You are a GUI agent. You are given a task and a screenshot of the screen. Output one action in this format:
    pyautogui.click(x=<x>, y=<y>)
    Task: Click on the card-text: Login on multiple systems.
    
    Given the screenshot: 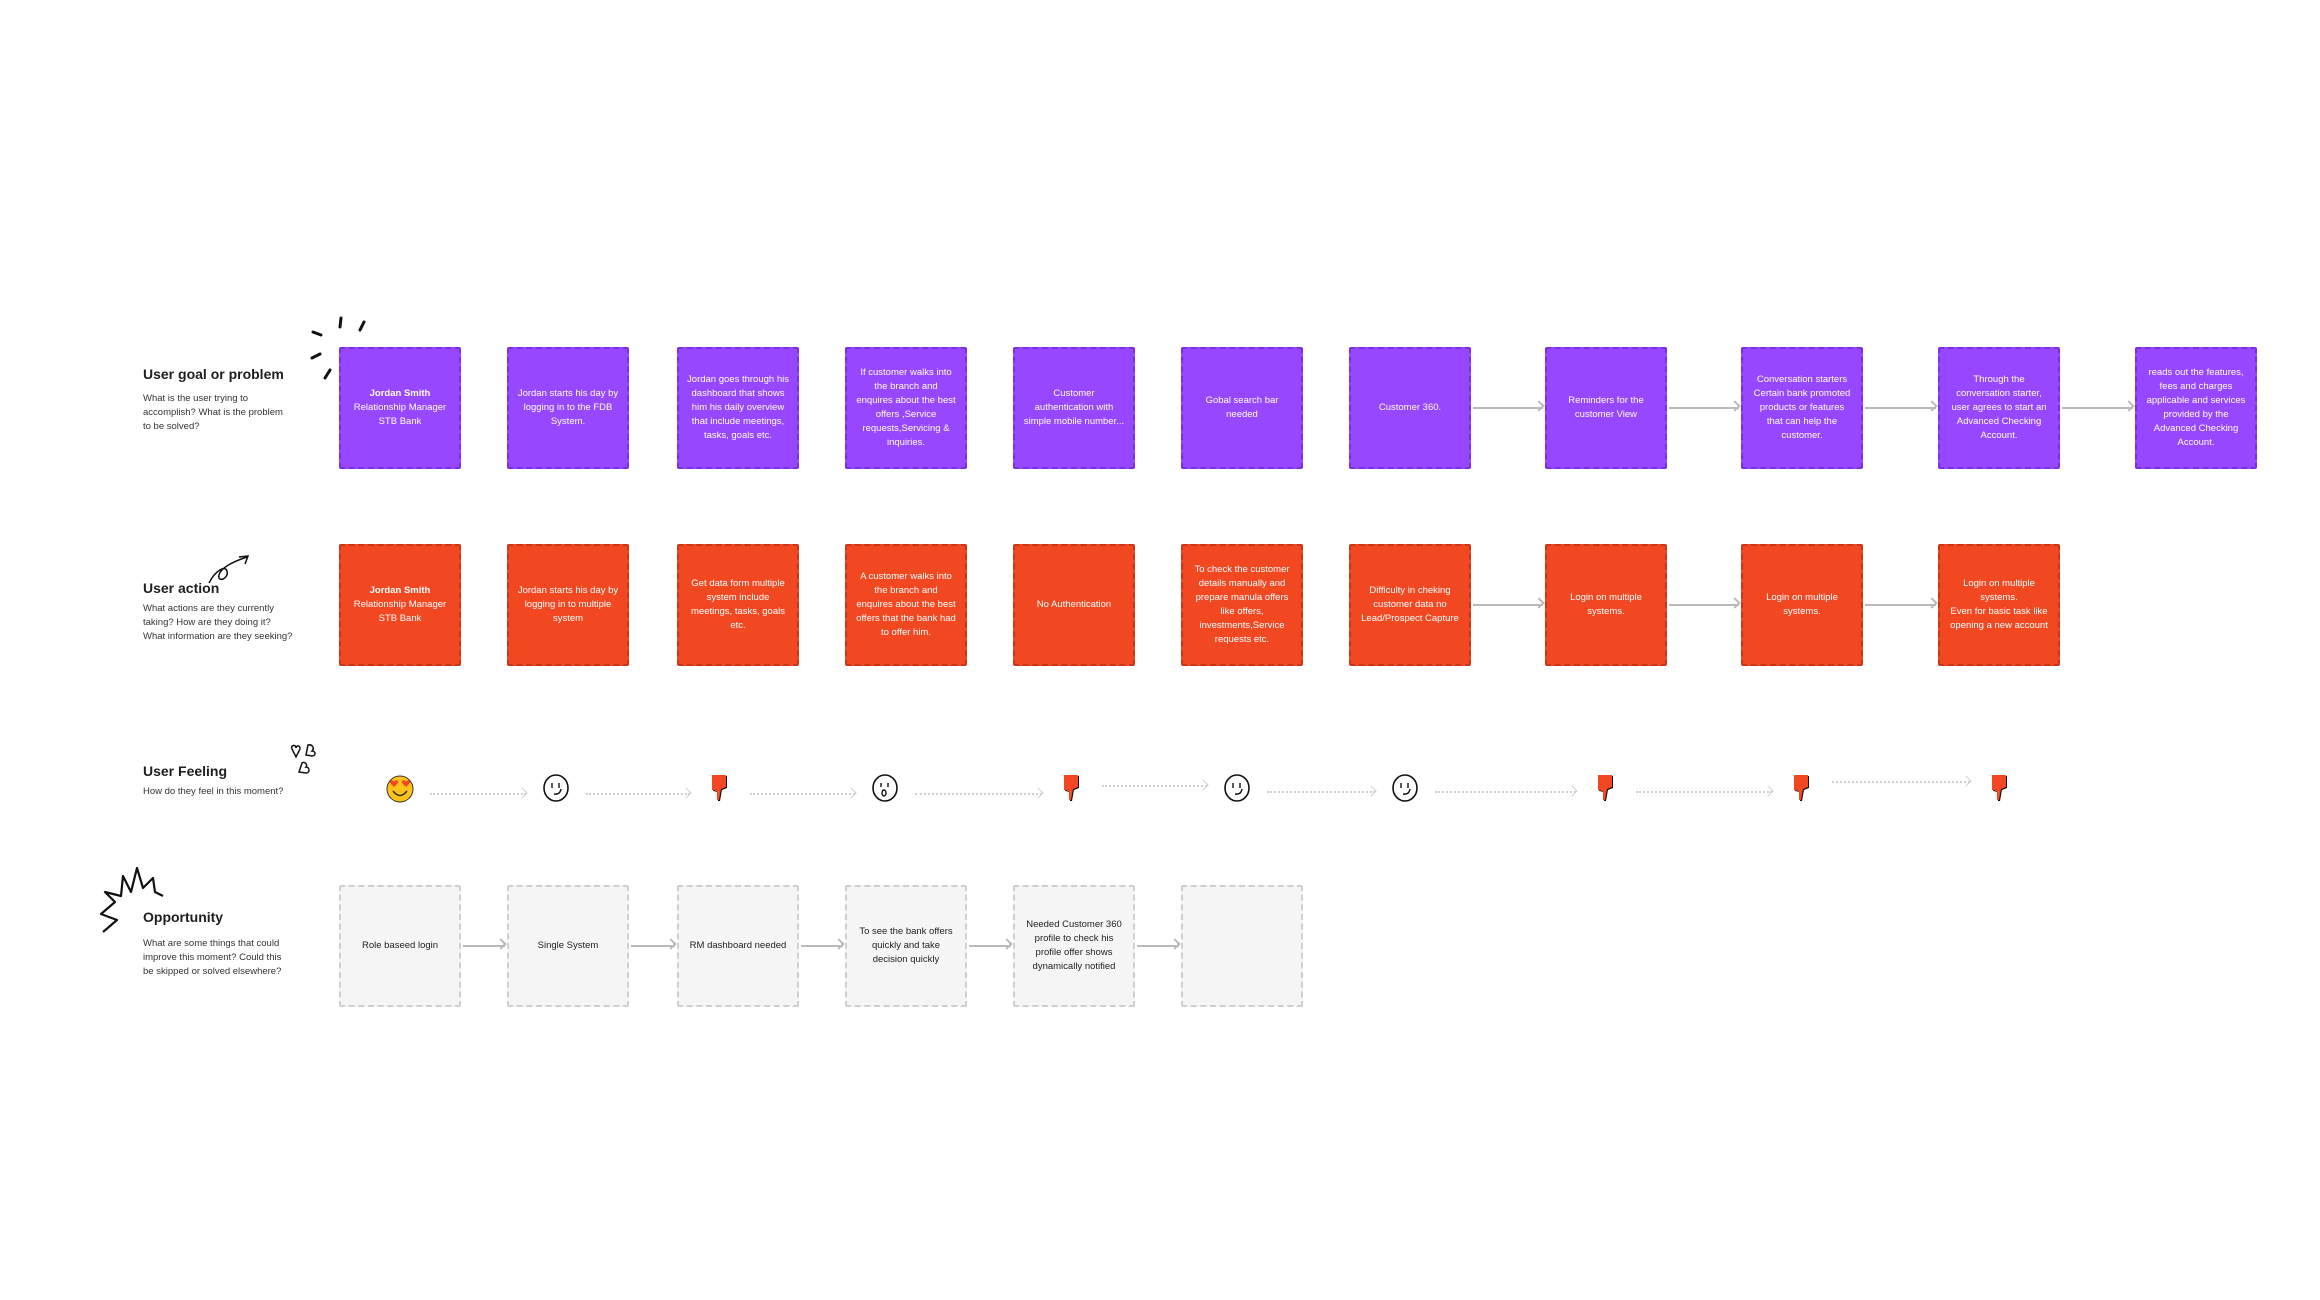 What is the action you would take?
    pyautogui.click(x=1802, y=604)
    